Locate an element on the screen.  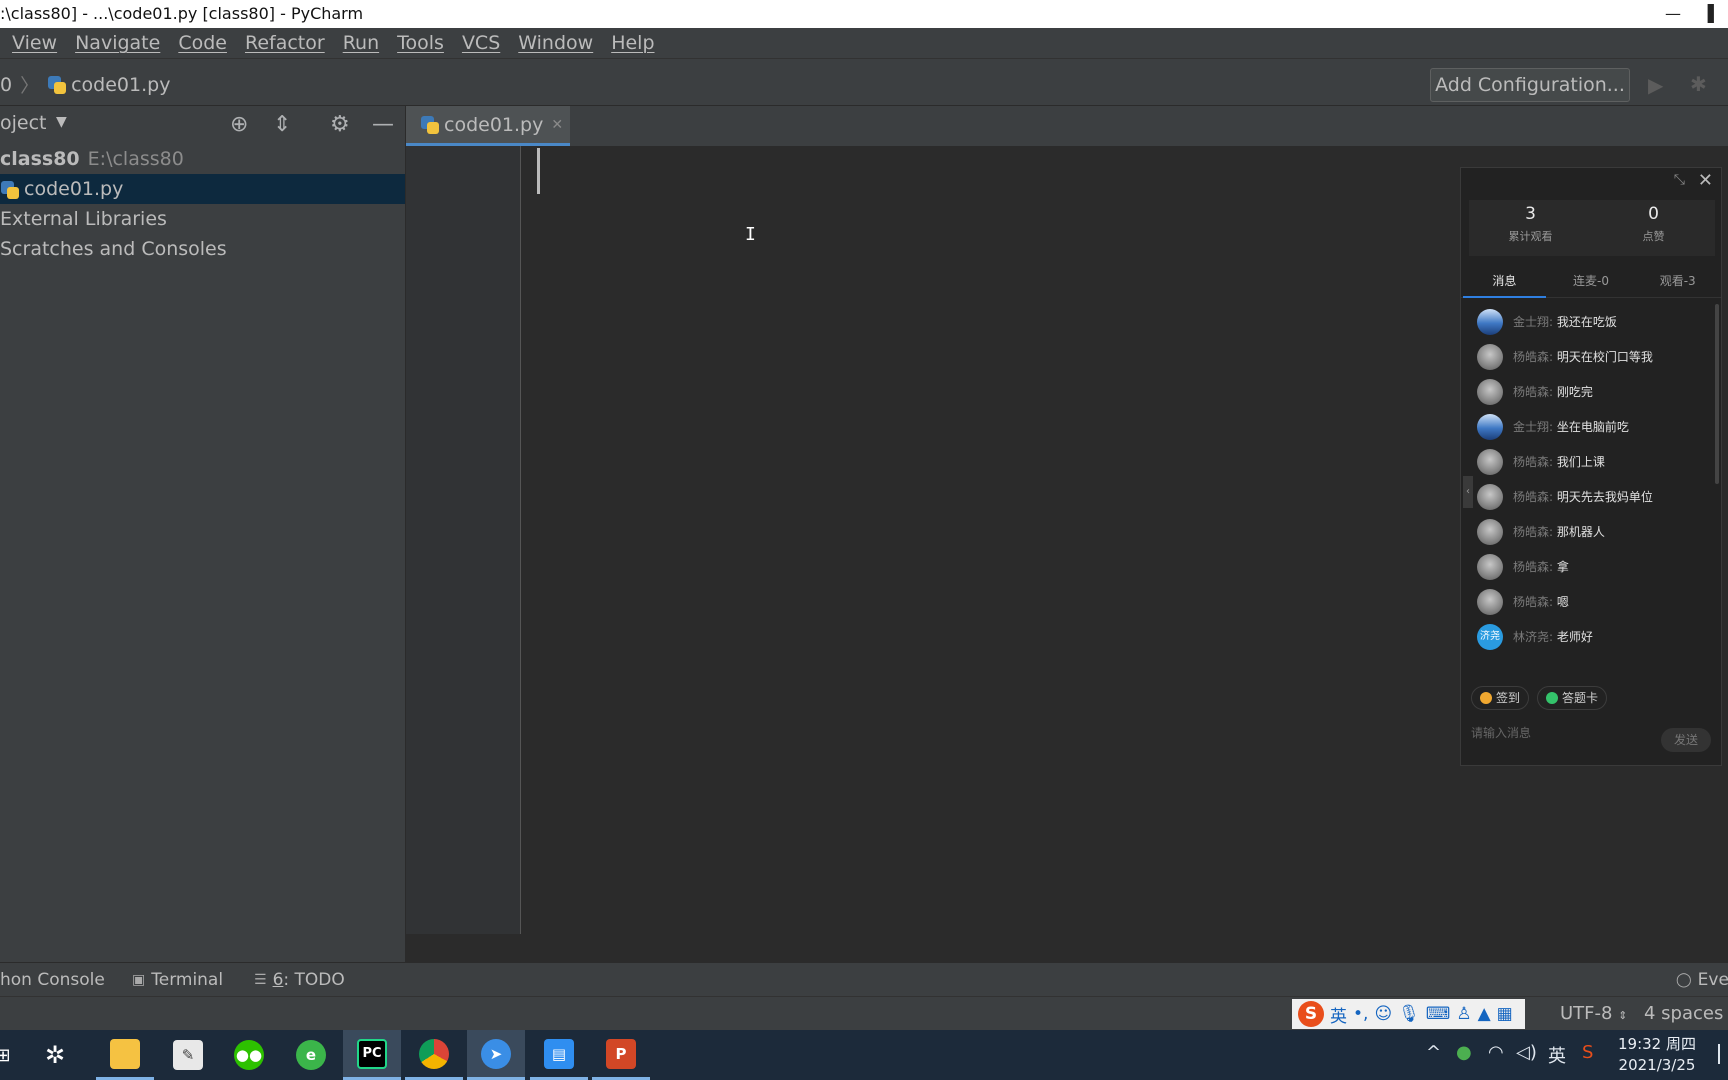
message-scrollbar is located at coordinates (1717, 394).